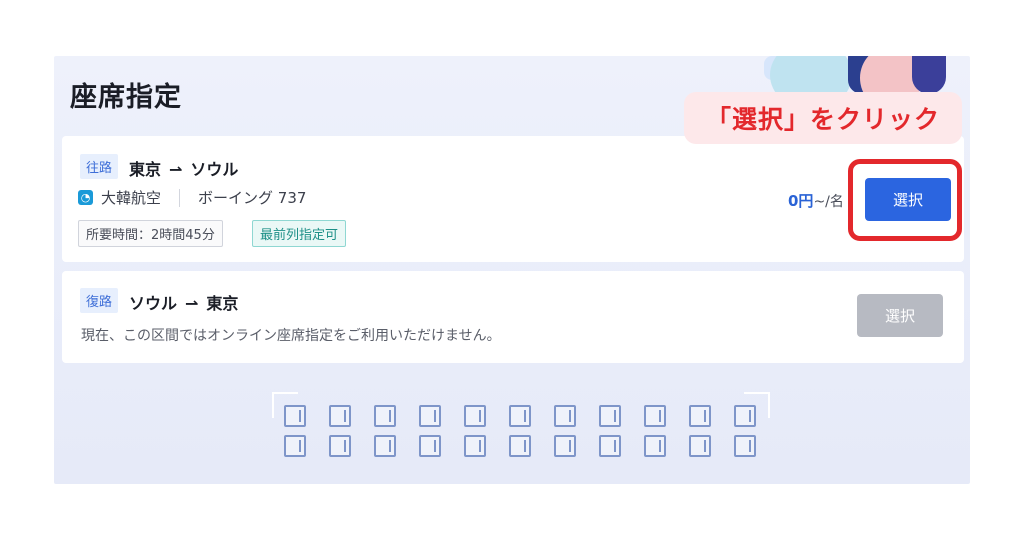 Image resolution: width=1024 pixels, height=538 pixels. What do you see at coordinates (99, 166) in the screenshot?
I see `outbound-direction-badge: 往路` at bounding box center [99, 166].